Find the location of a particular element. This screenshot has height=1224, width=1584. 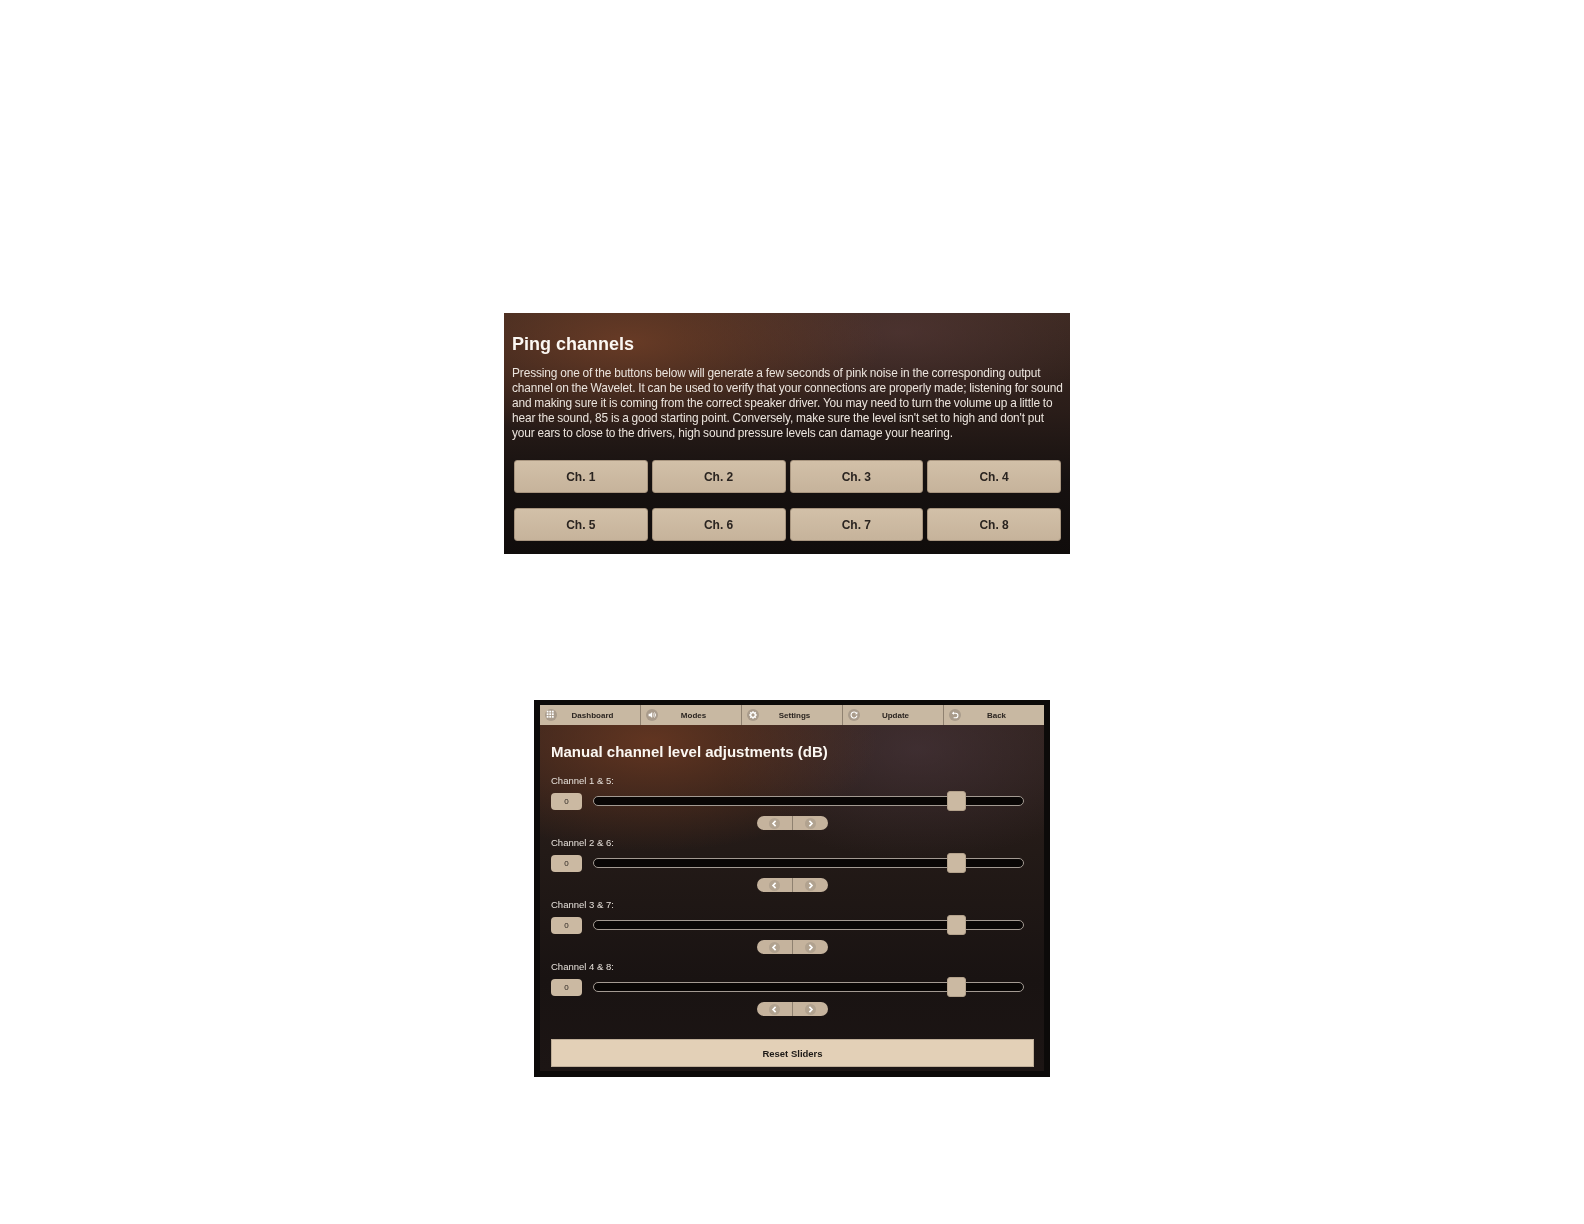

channel-button: Ch. 5 is located at coordinates (581, 524).